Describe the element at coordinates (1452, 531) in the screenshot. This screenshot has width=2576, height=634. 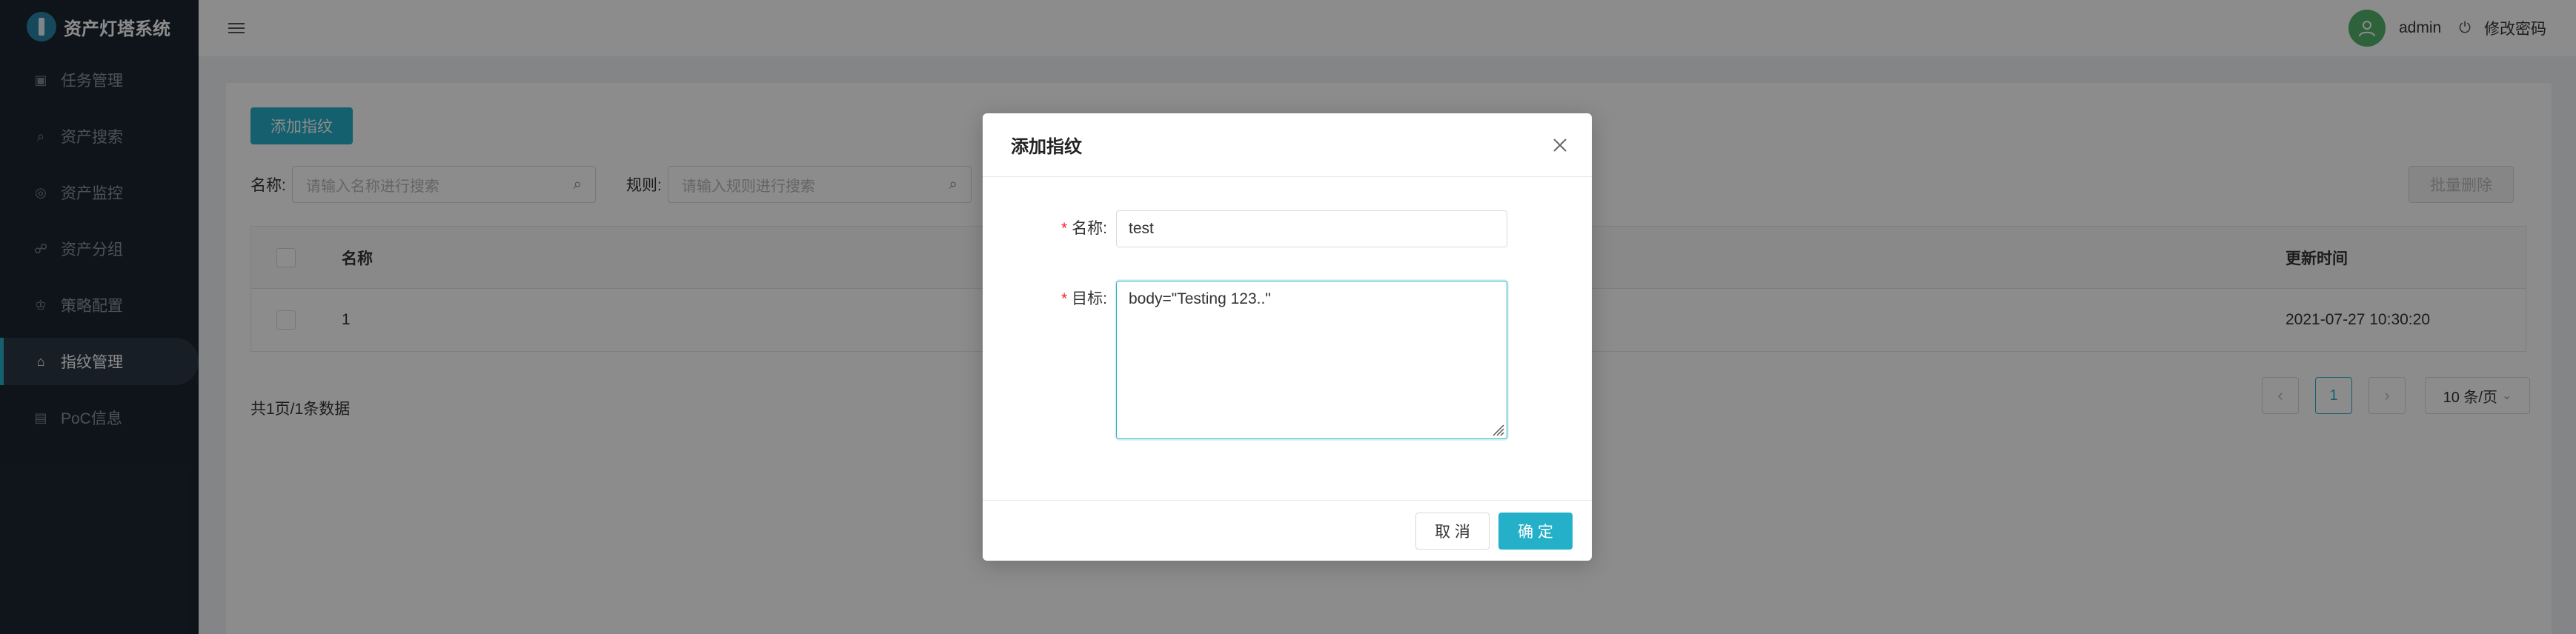
I see `cancel-button: 取 消` at that location.